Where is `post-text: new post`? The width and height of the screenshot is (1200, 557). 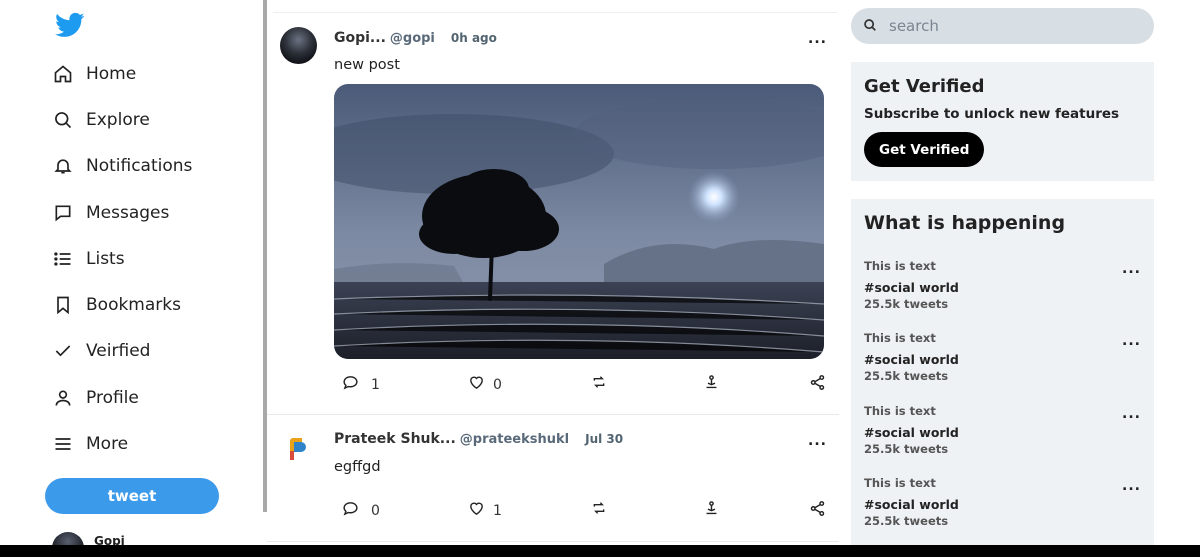
post-text: new post is located at coordinates (367, 65).